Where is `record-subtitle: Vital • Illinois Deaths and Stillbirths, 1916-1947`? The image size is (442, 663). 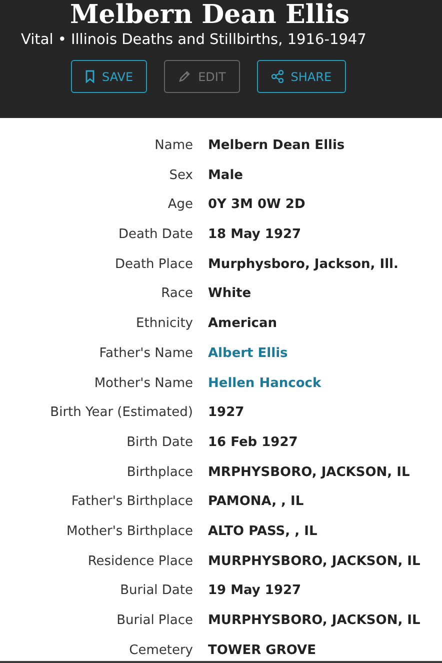 record-subtitle: Vital • Illinois Deaths and Stillbirths, 1916-1947 is located at coordinates (193, 40).